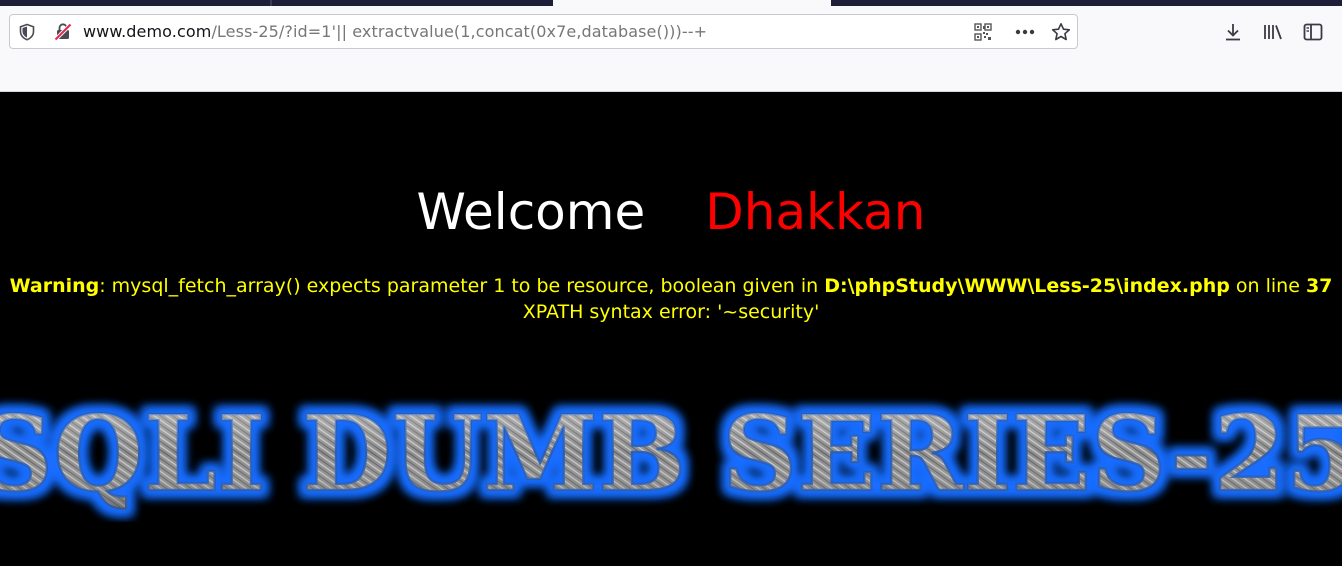 The image size is (1342, 566). What do you see at coordinates (1313, 32) in the screenshot?
I see `sidebar-icon` at bounding box center [1313, 32].